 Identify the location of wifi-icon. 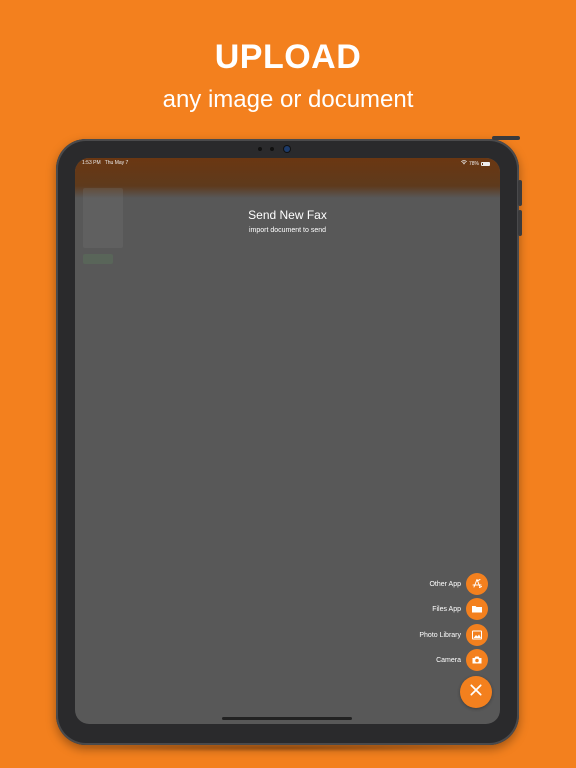
(463, 163).